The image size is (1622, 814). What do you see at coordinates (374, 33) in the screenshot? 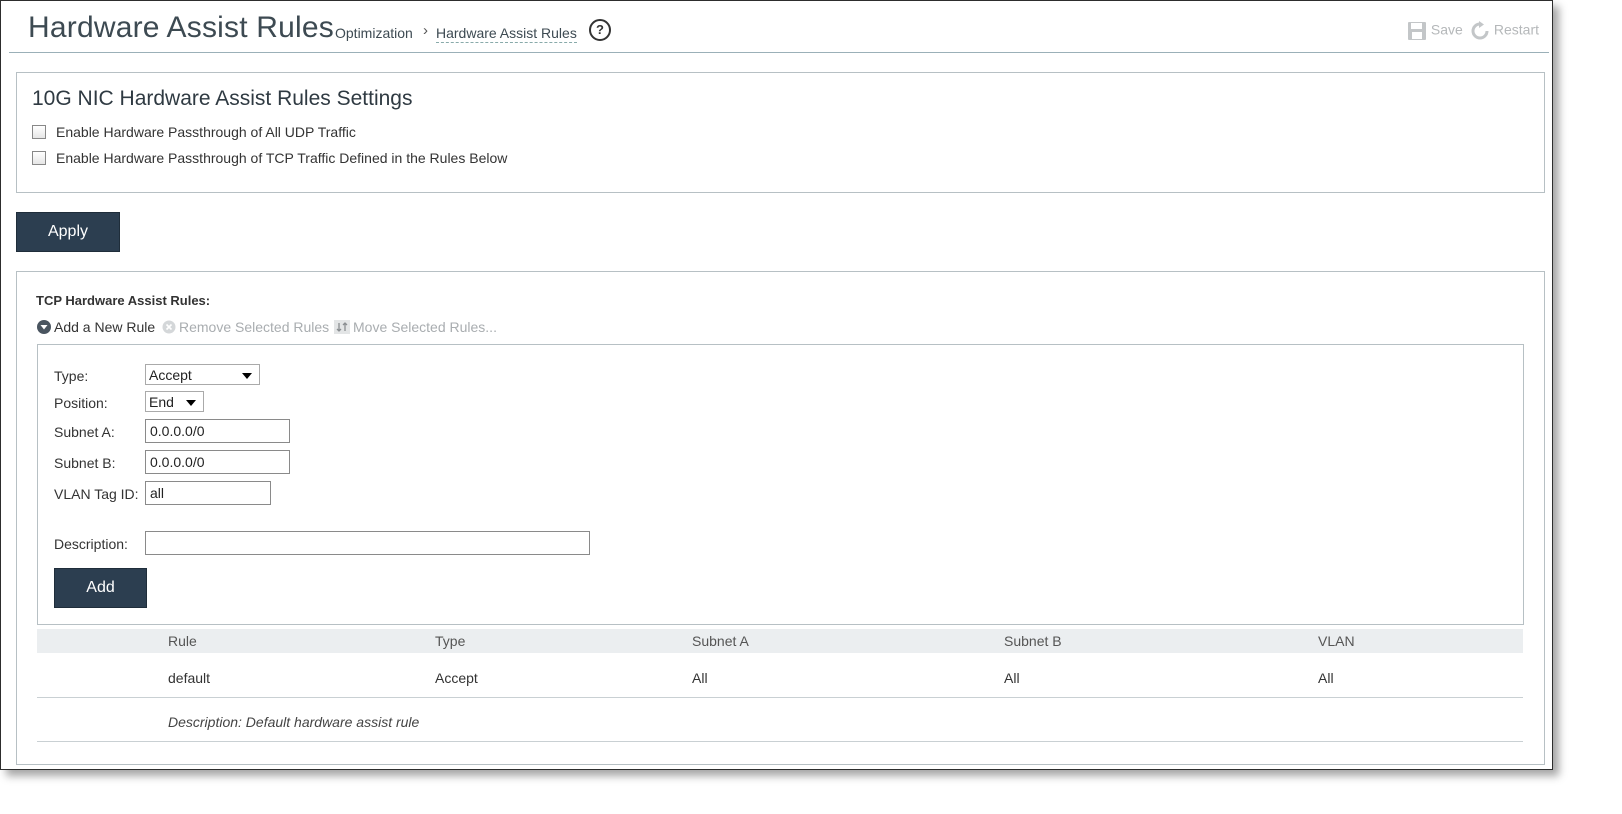
I see `breadcrumb-optimization: Optimization` at bounding box center [374, 33].